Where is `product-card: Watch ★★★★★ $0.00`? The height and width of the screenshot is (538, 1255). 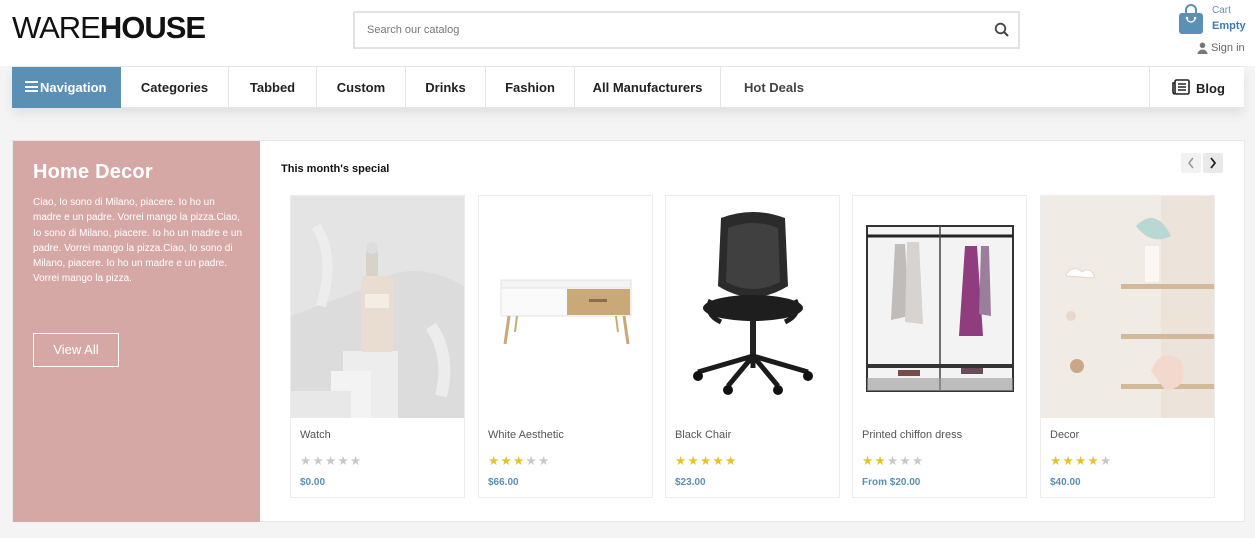 product-card: Watch ★★★★★ $0.00 is located at coordinates (377, 346).